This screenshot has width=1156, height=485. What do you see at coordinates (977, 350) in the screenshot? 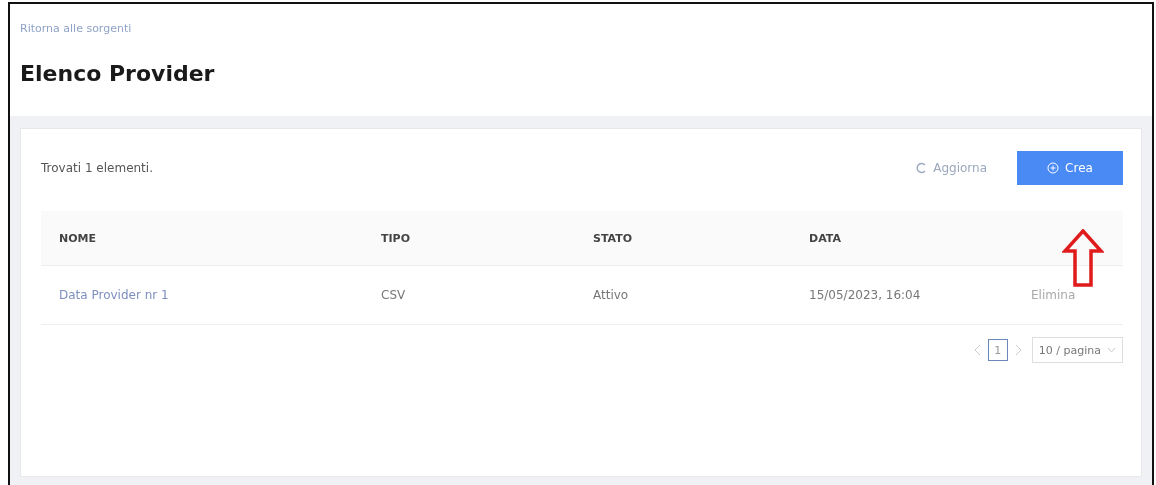
I see `prev-page-icon` at bounding box center [977, 350].